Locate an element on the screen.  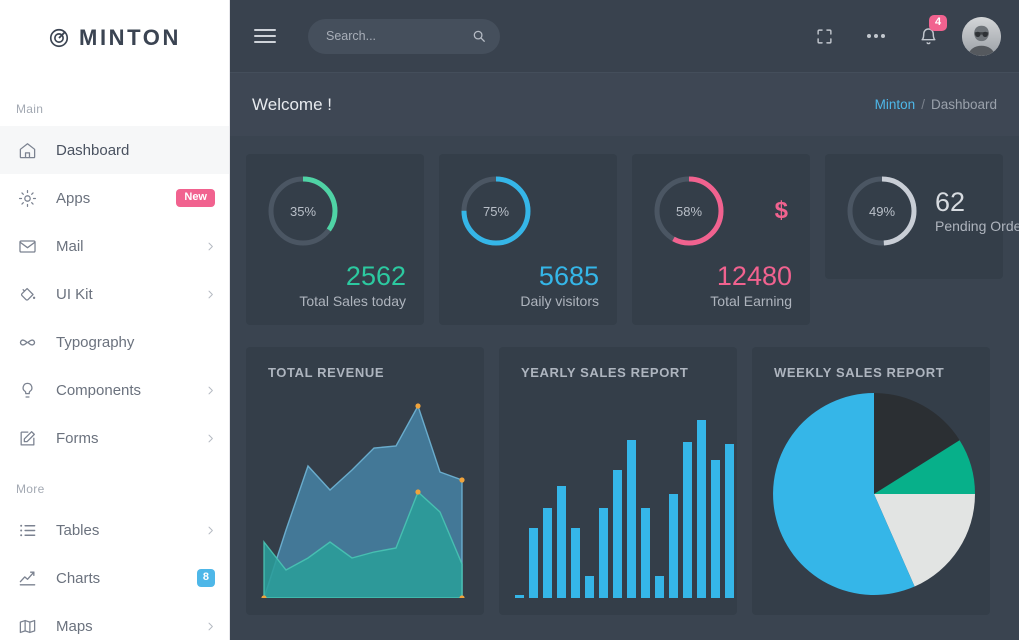
stat-label: Daily visitors is located at coordinates (559, 301).